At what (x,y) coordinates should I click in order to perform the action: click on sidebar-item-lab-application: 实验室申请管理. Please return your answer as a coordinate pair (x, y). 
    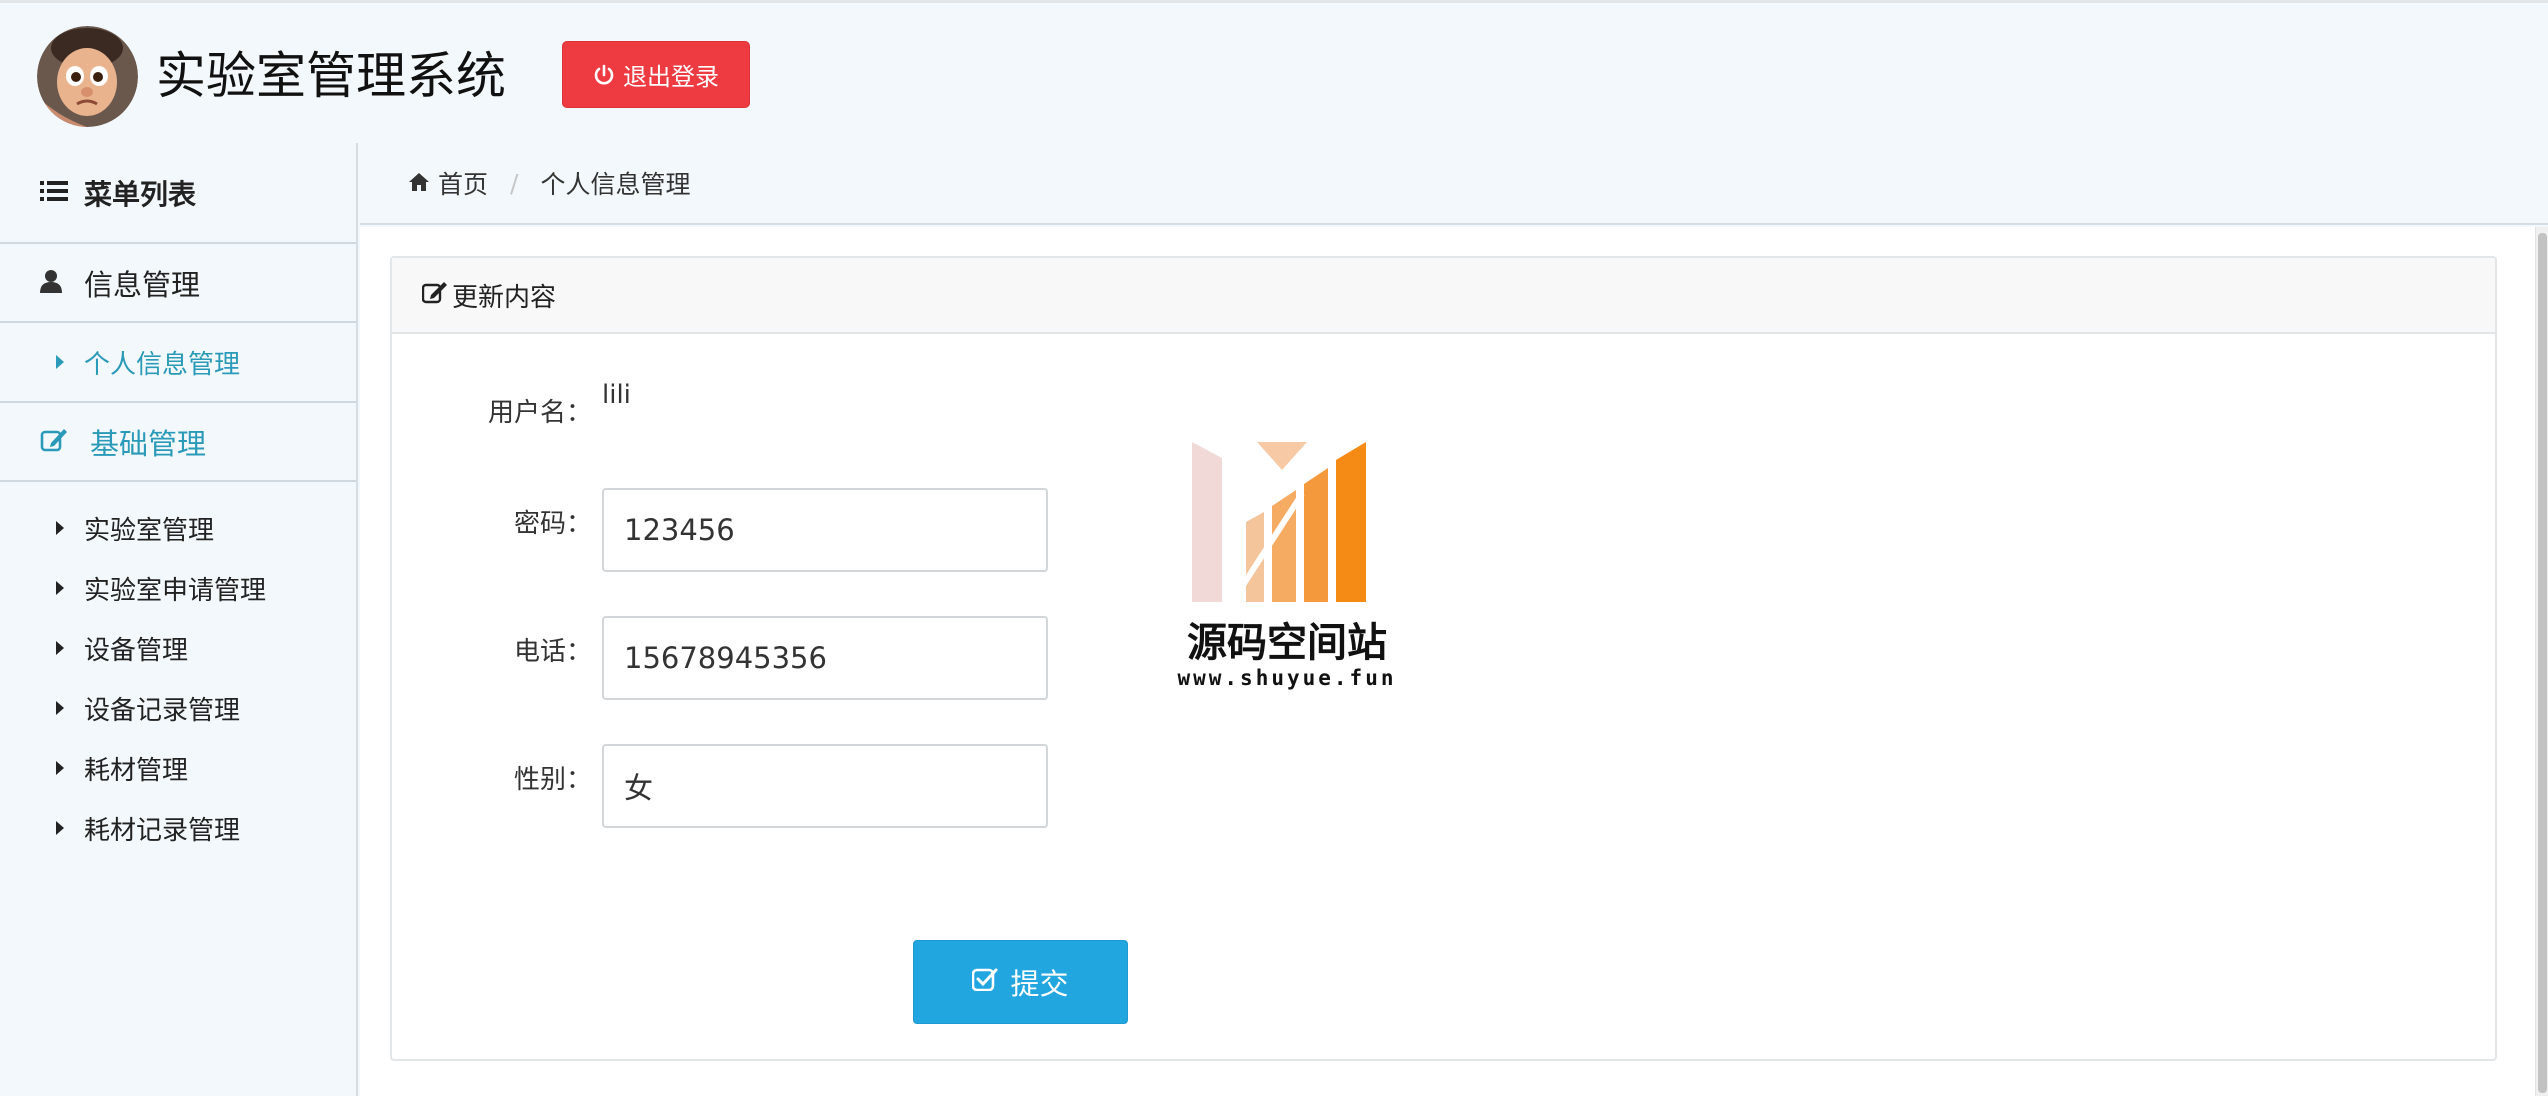
    Looking at the image, I should click on (178, 588).